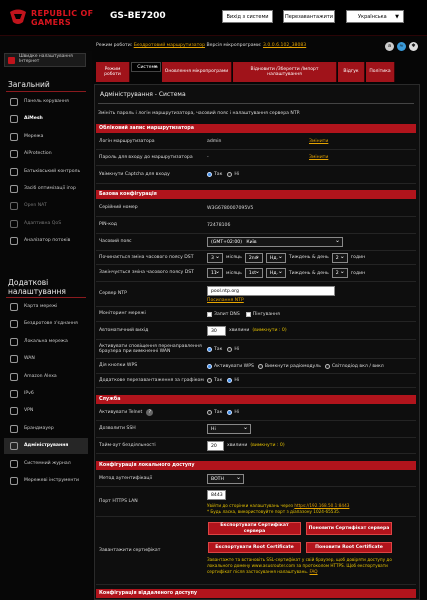 The width and height of the screenshot is (427, 600). Describe the element at coordinates (339, 272) in the screenshot. I see `dst-end-hour-select: 2` at that location.